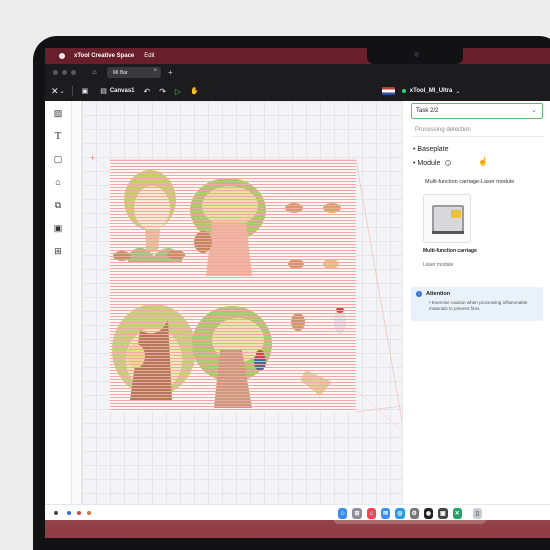 The image size is (550, 550). I want to click on status-dot-orange, so click(89, 512).